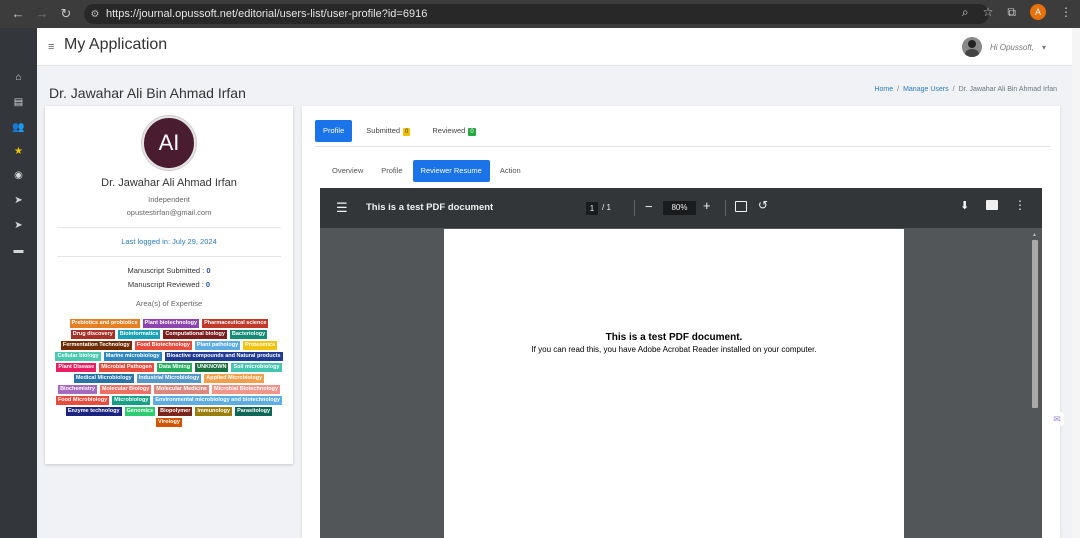 The image size is (1080, 538). I want to click on list-icon: ▤, so click(18, 102).